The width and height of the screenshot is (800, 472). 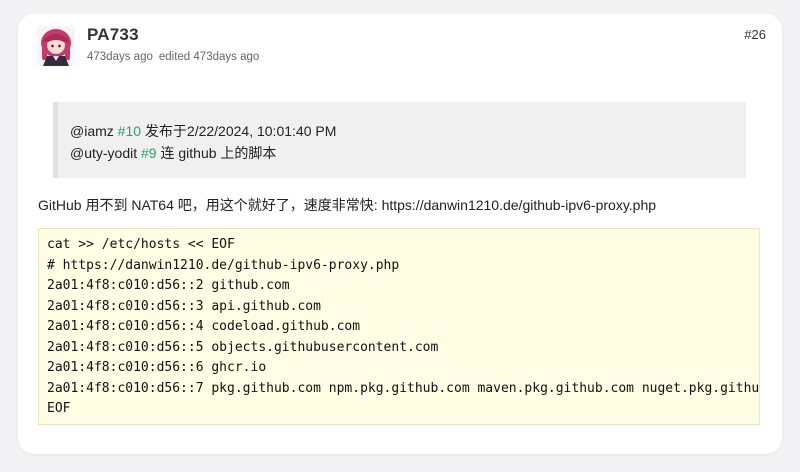 What do you see at coordinates (240, 131) in the screenshot?
I see `quote-text: 发布于2/22/2024, 10:01:40 PM` at bounding box center [240, 131].